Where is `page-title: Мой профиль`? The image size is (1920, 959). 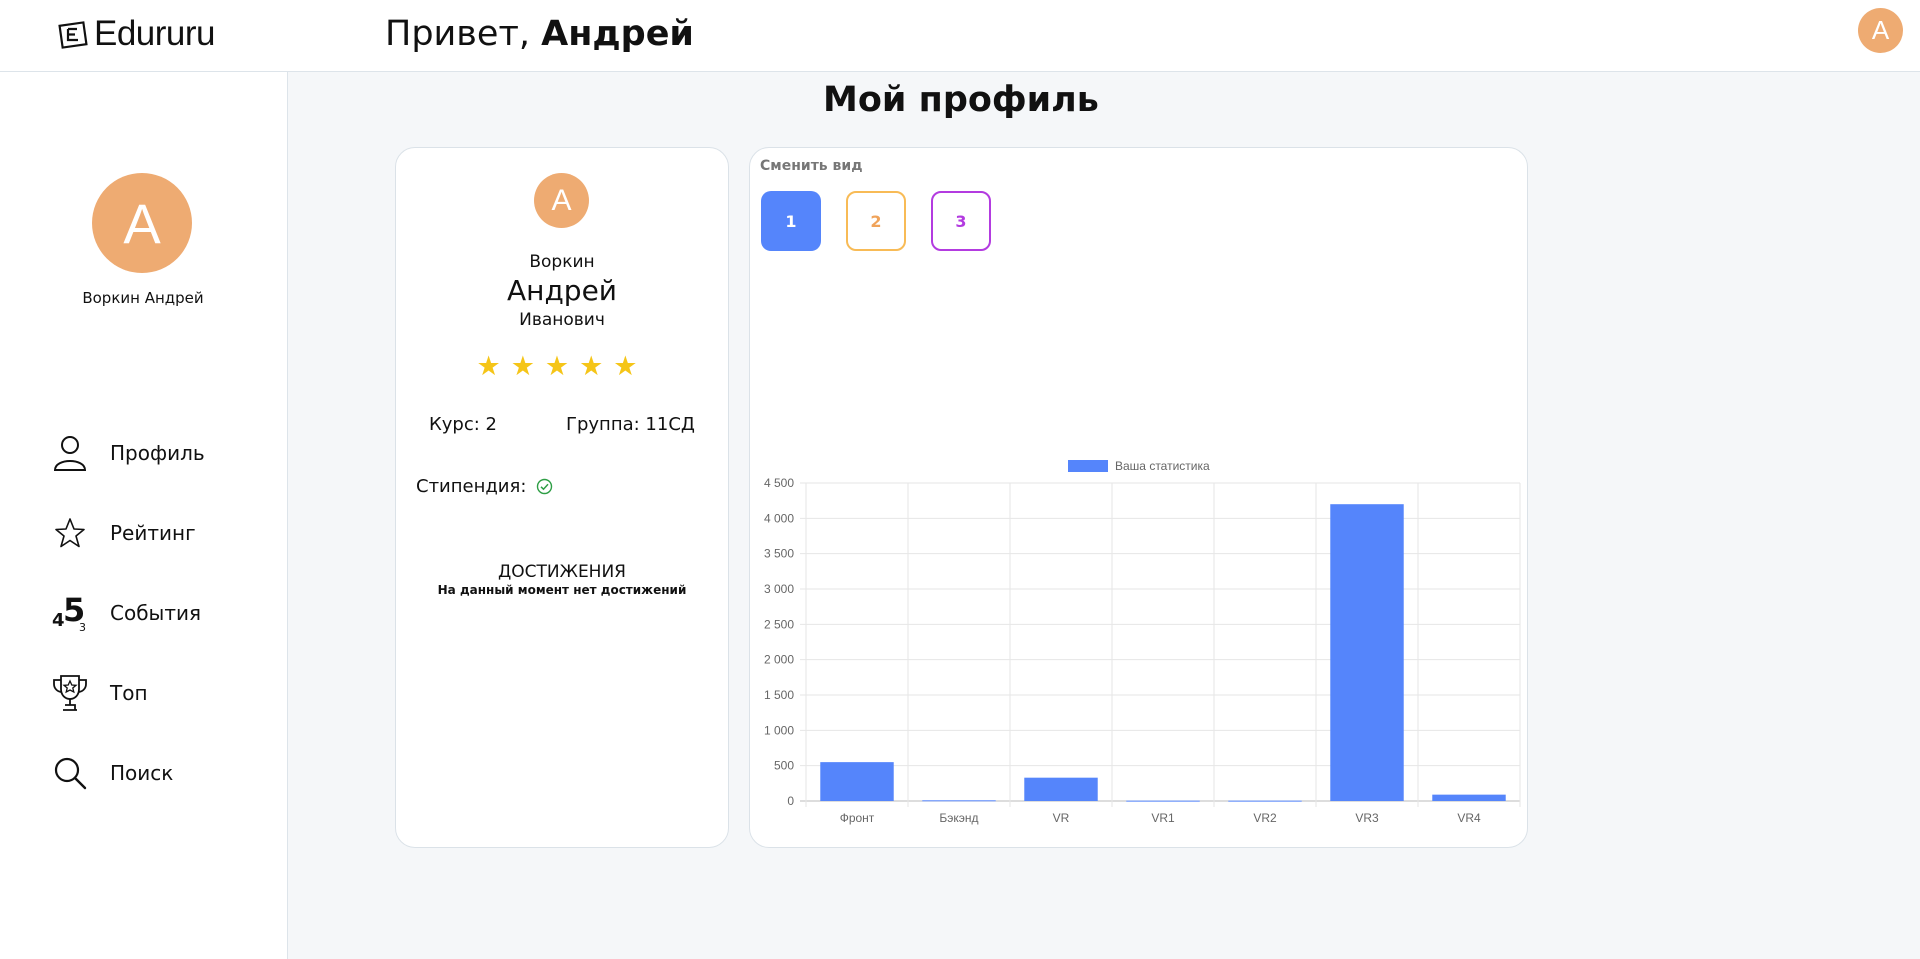 page-title: Мой профиль is located at coordinates (961, 100).